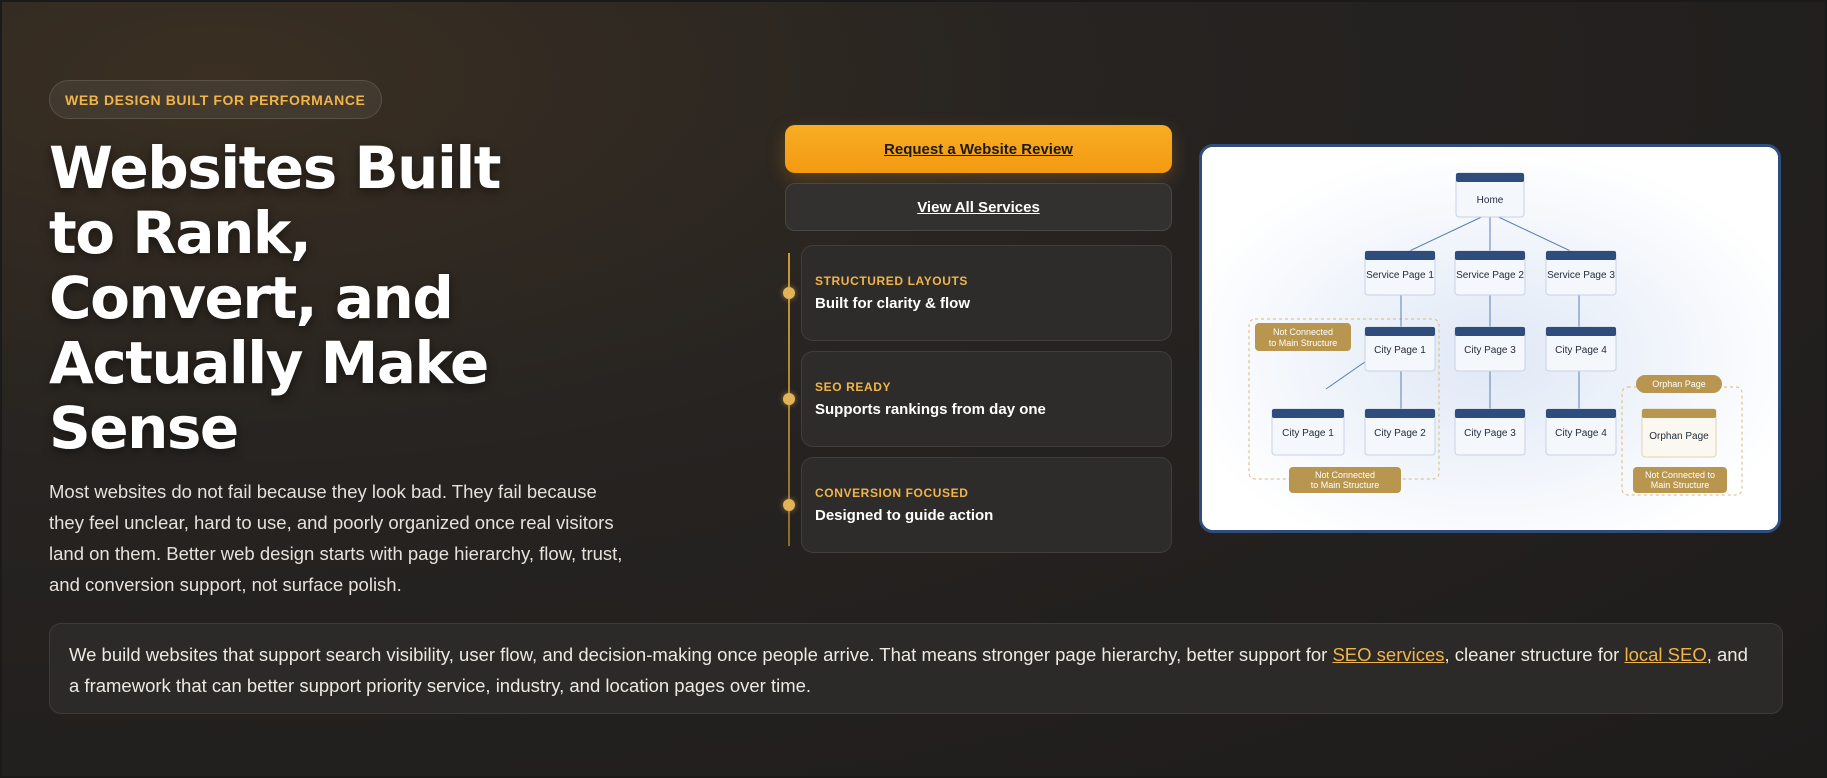  I want to click on tag-label: Orphan Page, so click(1679, 384).